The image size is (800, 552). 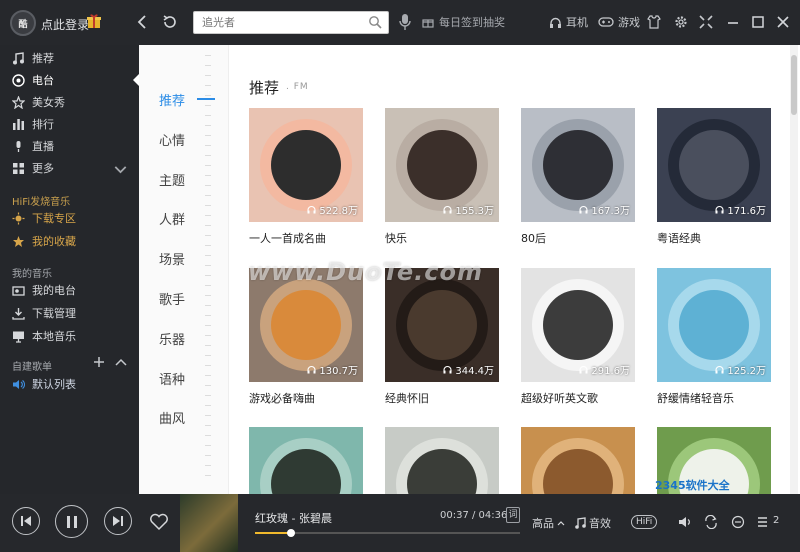 I want to click on radio-card-name: 粤语经典, so click(x=679, y=238).